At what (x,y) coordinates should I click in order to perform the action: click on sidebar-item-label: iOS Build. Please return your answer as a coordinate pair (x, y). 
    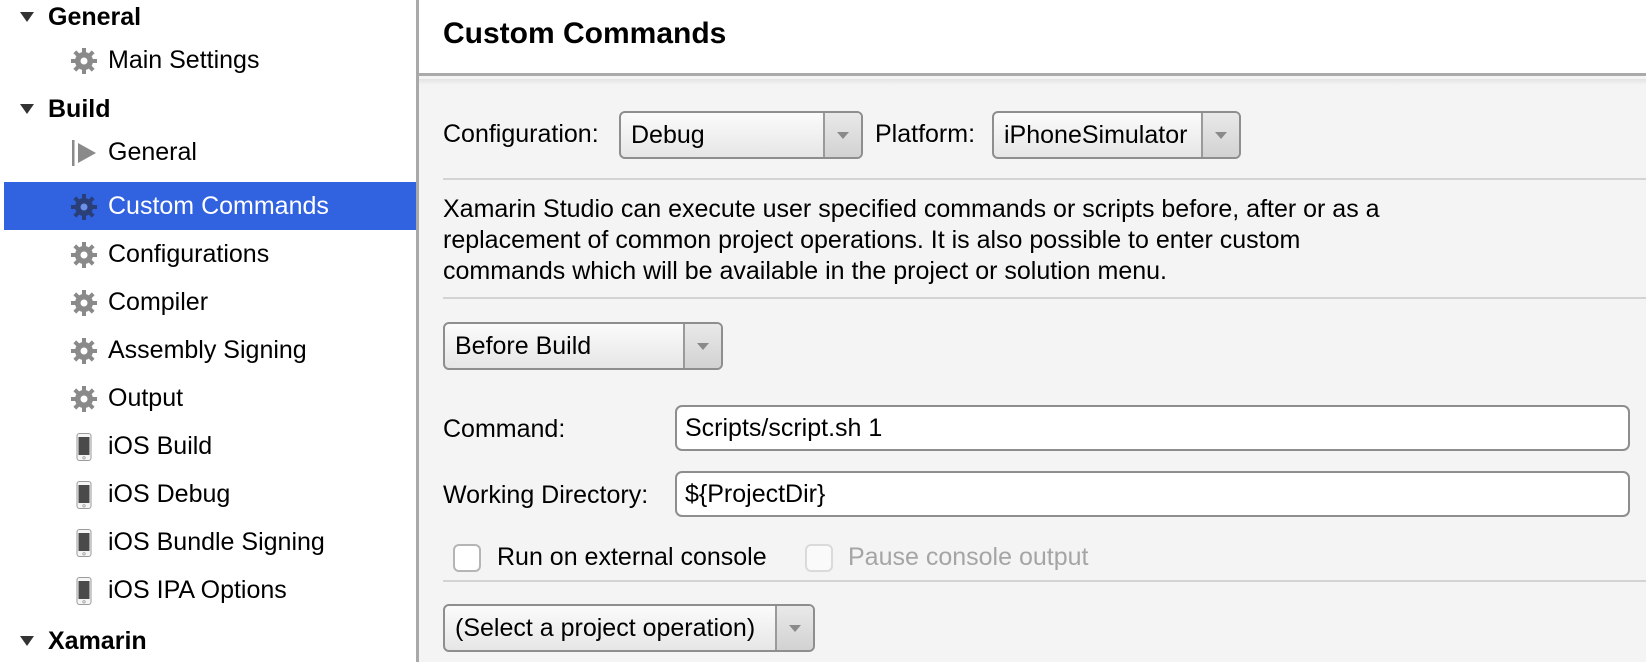
    Looking at the image, I should click on (160, 446).